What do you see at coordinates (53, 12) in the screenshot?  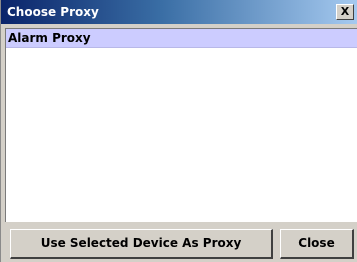 I see `dialog-title: Choose Proxy` at bounding box center [53, 12].